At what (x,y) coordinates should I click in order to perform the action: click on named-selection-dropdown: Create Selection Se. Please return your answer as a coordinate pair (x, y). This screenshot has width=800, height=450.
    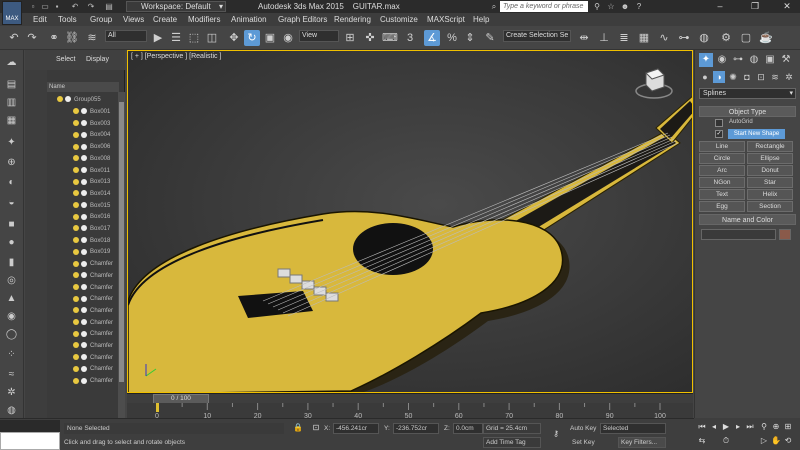
    Looking at the image, I should click on (537, 36).